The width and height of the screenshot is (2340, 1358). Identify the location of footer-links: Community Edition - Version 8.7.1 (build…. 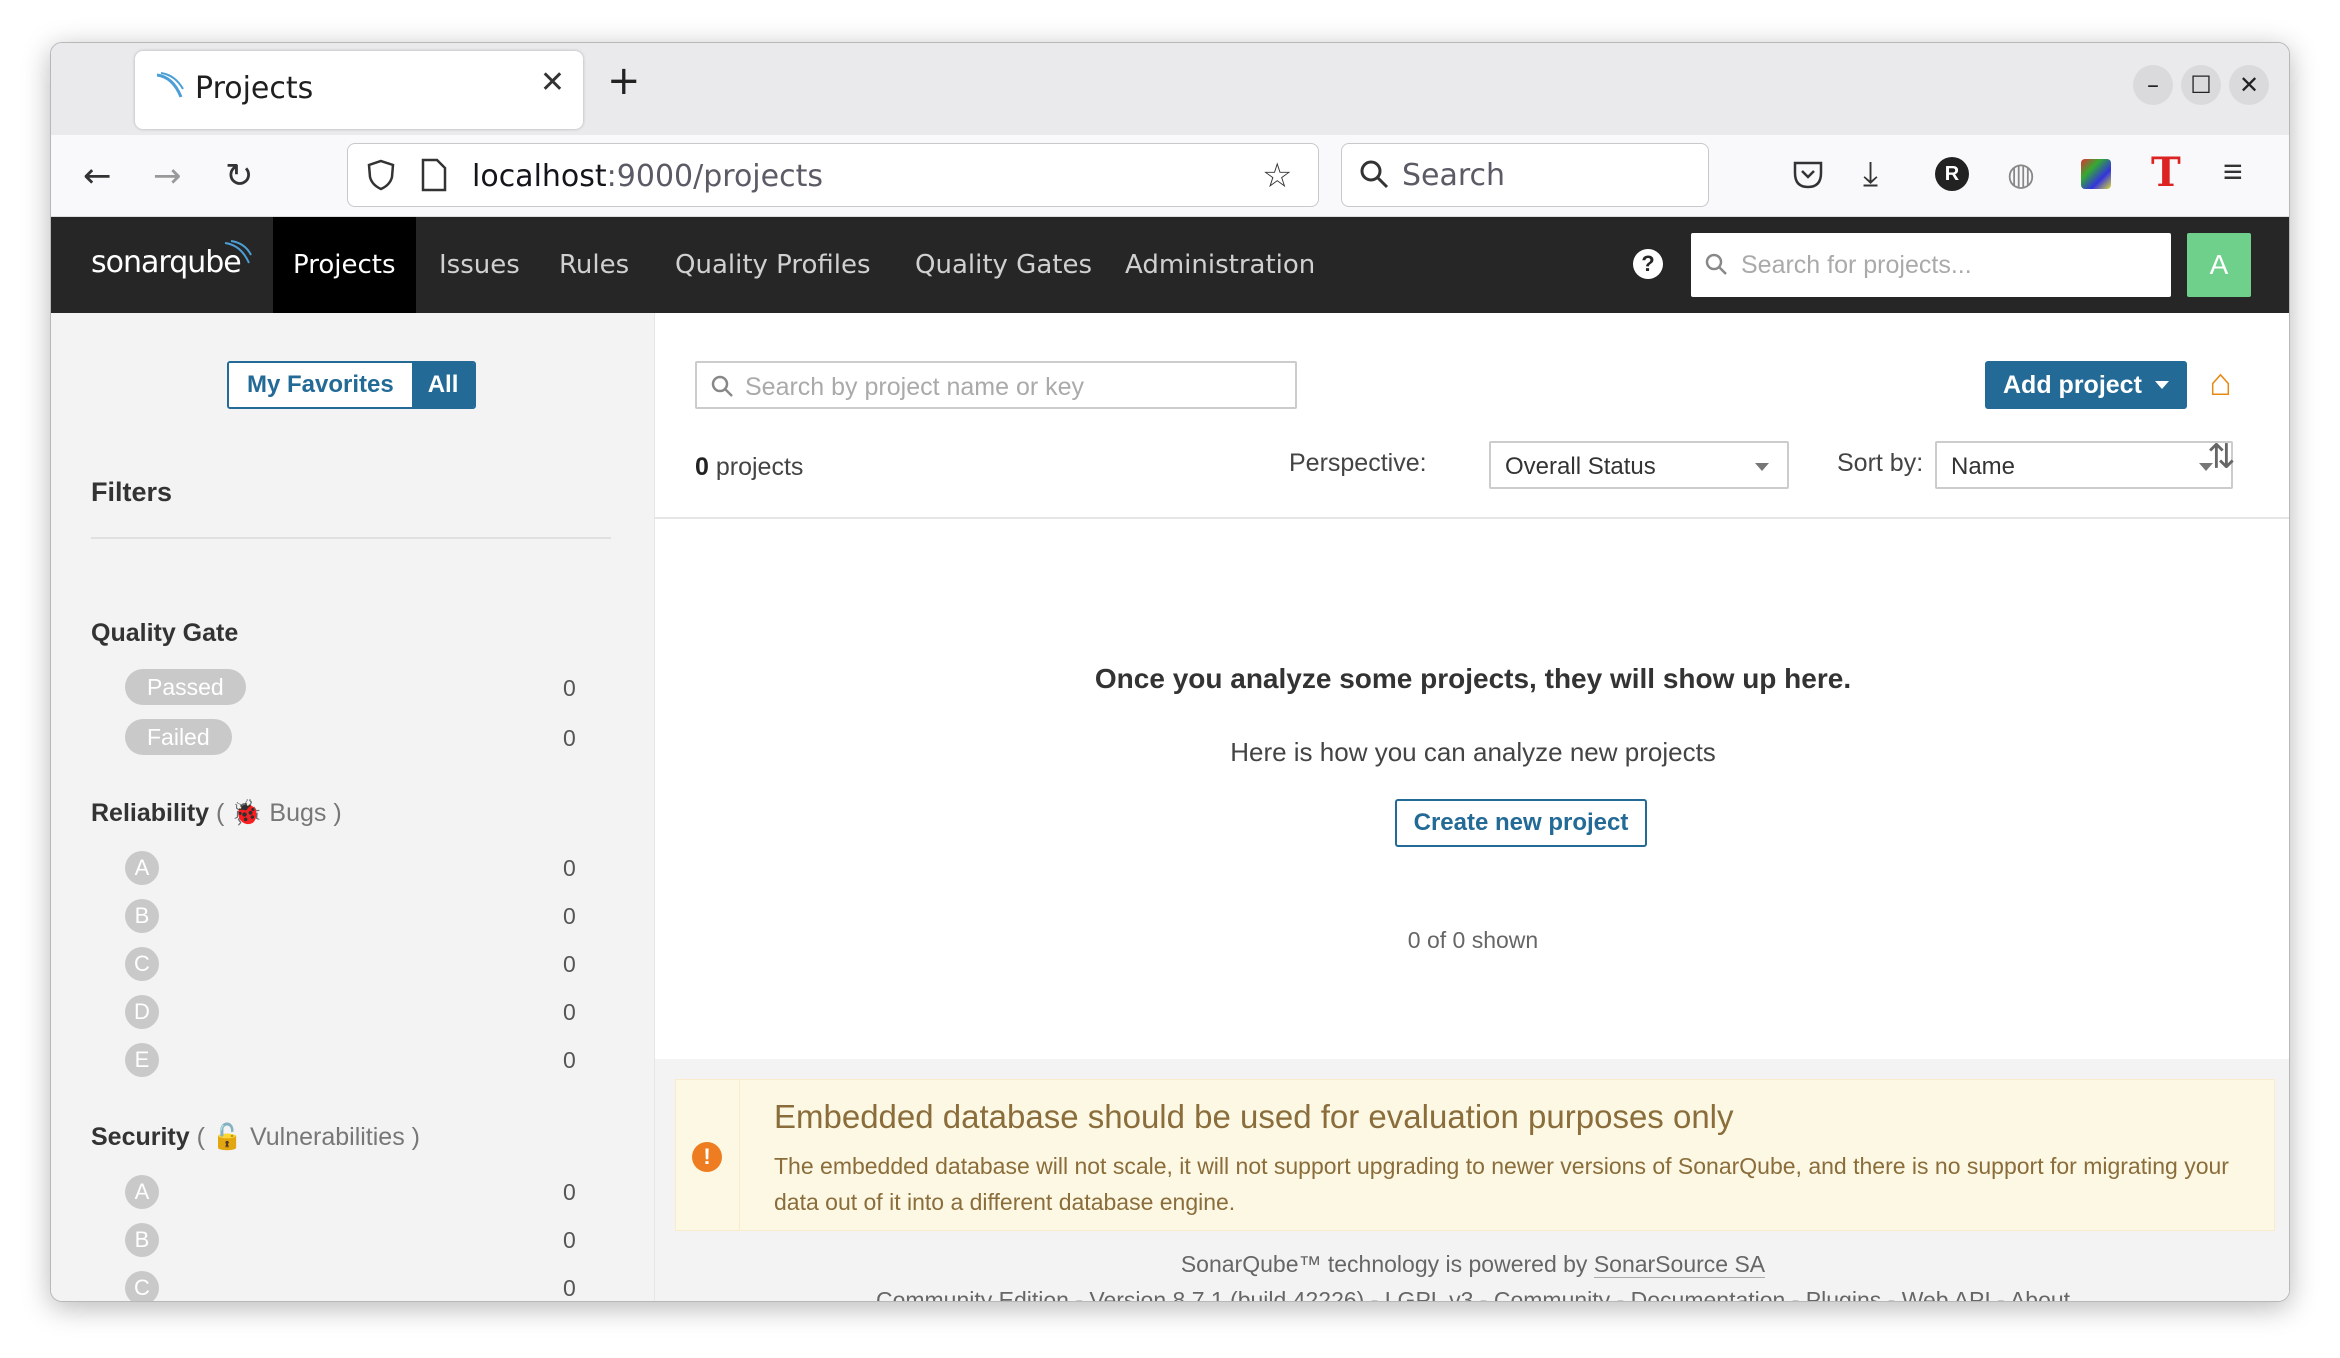
(1472, 1294).